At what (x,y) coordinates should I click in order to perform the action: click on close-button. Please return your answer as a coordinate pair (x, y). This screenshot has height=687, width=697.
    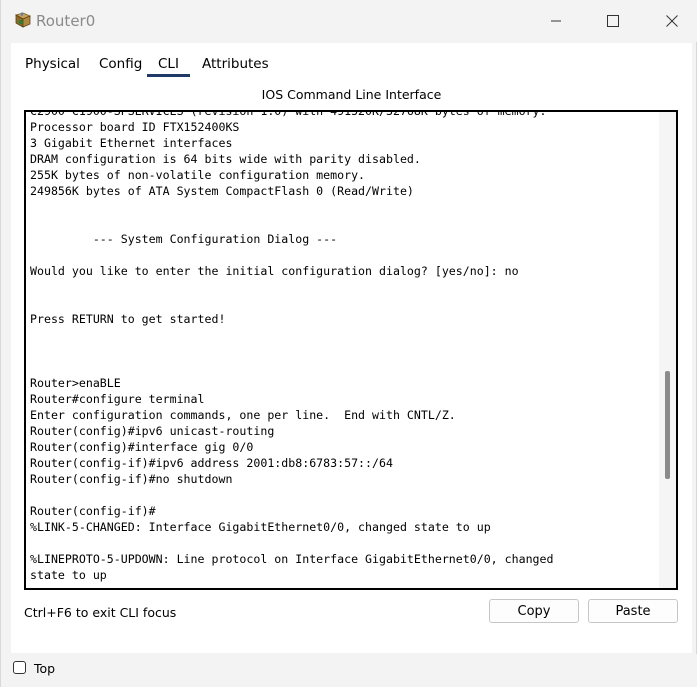
    Looking at the image, I should click on (672, 21).